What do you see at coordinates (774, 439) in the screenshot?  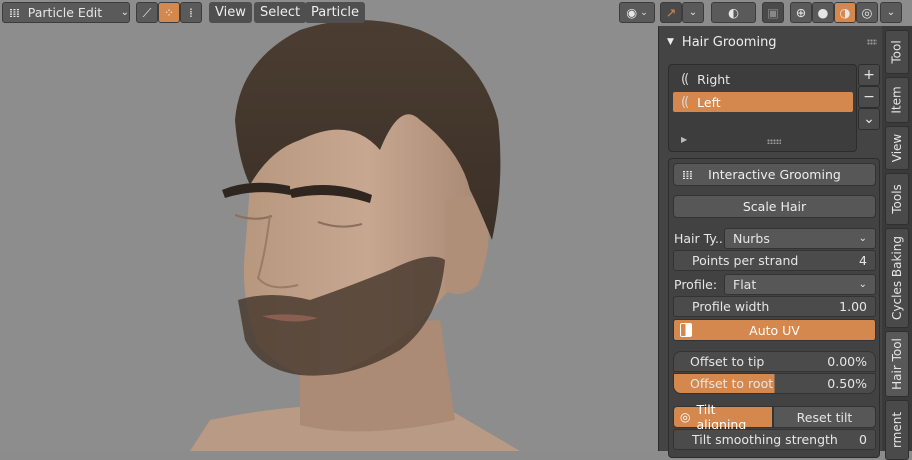 I see `tilt-smoothing-strength-field: Tilt smoothing strength 0` at bounding box center [774, 439].